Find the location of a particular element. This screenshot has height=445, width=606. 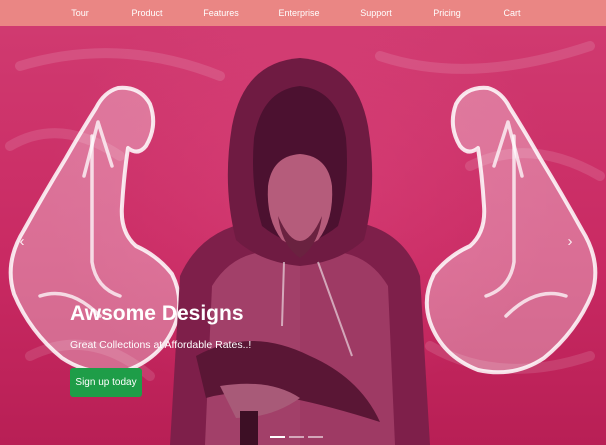

nav-link-pricing: Pricing is located at coordinates (447, 13).